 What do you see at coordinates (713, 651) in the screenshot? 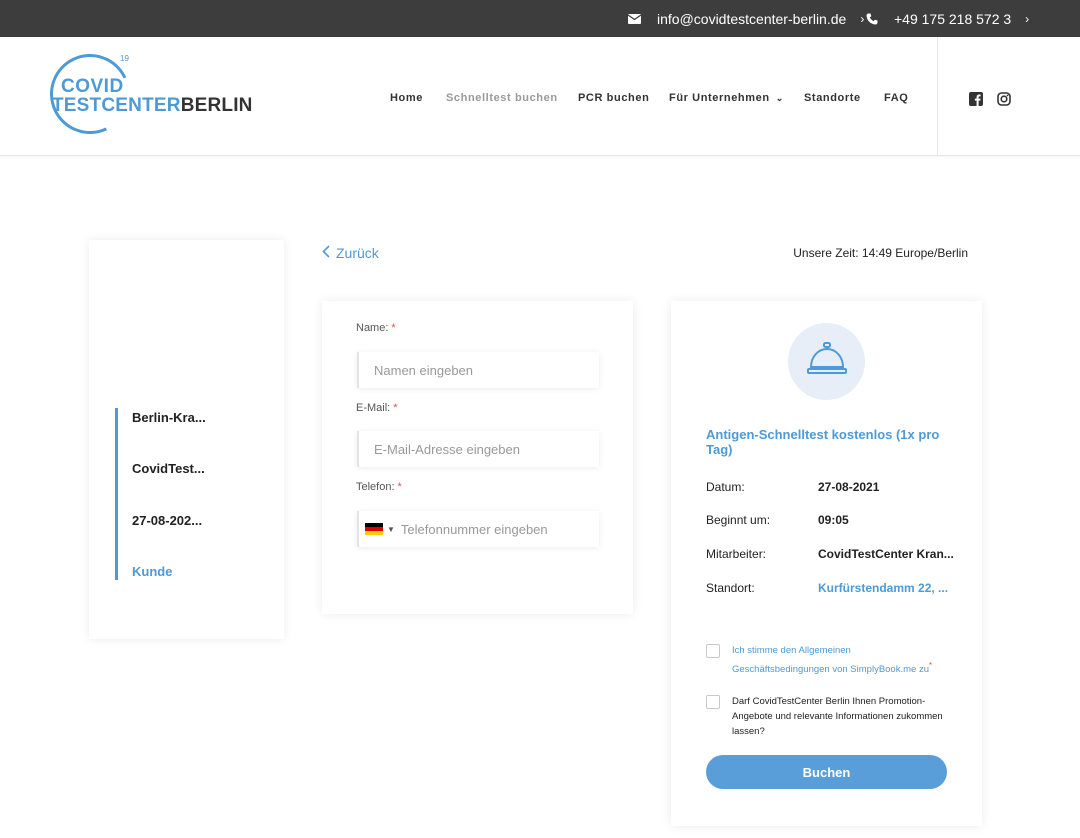
I see `terms-checkbox` at bounding box center [713, 651].